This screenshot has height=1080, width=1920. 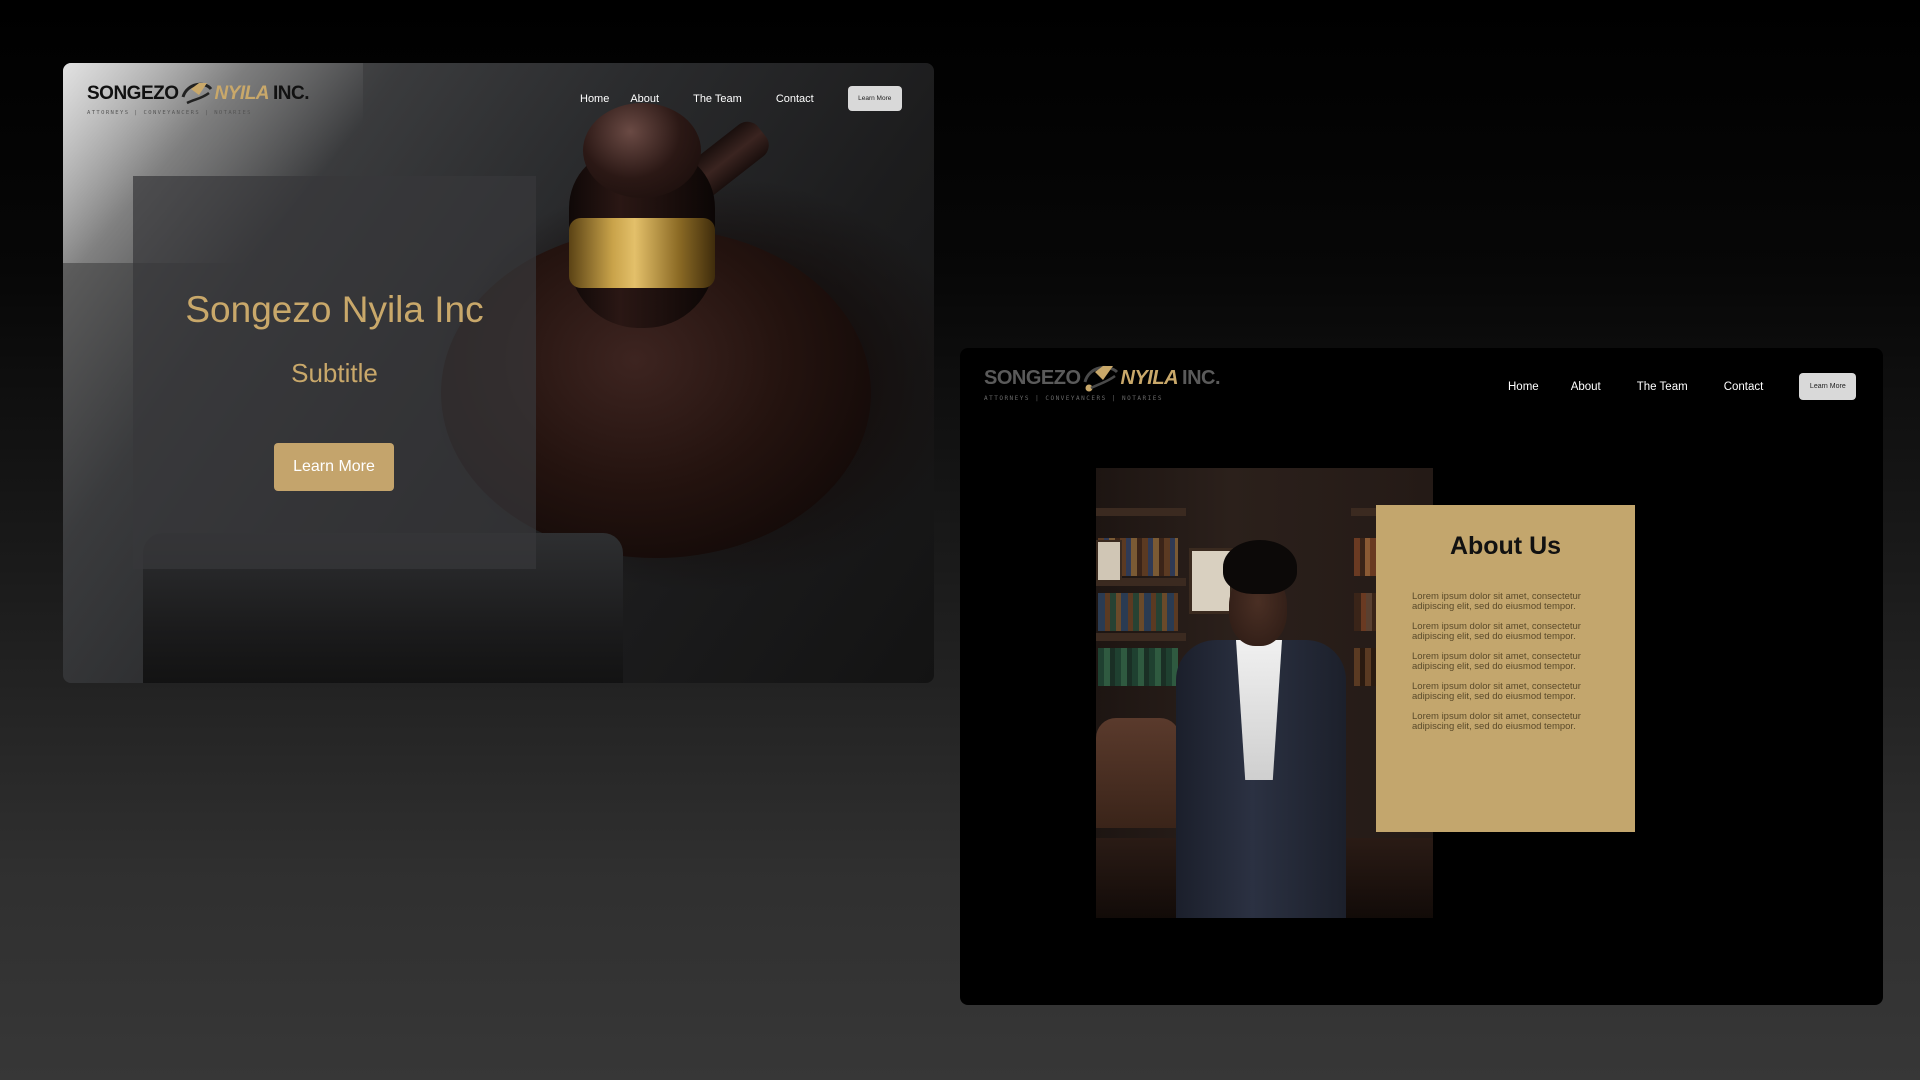 I want to click on hero-overlay-box: Songezo Nyila Inc Subtitle Learn More, so click(x=334, y=372).